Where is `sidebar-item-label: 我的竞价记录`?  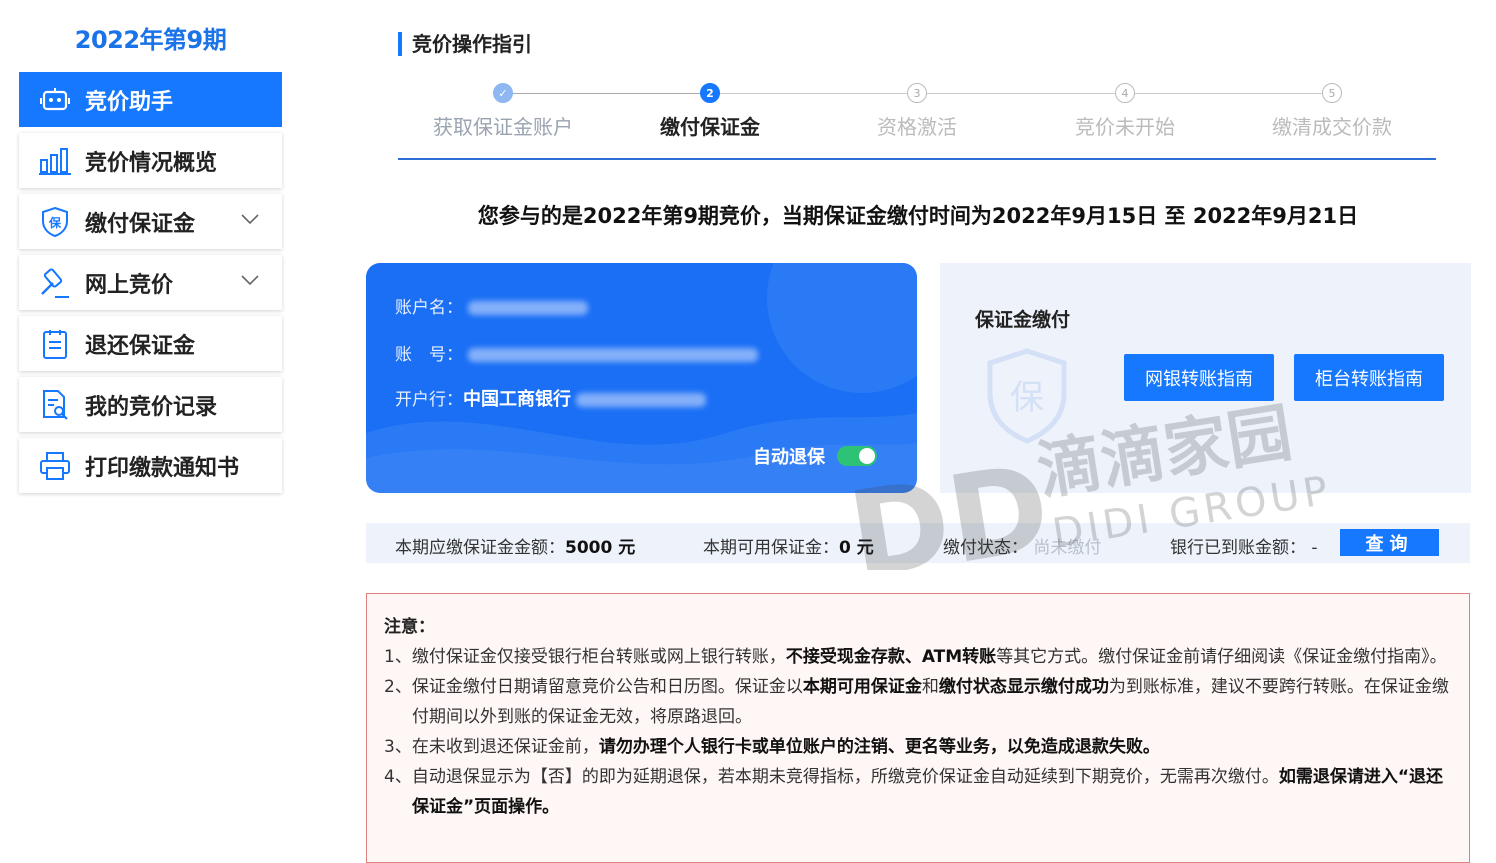
sidebar-item-label: 我的竞价记录 is located at coordinates (151, 407).